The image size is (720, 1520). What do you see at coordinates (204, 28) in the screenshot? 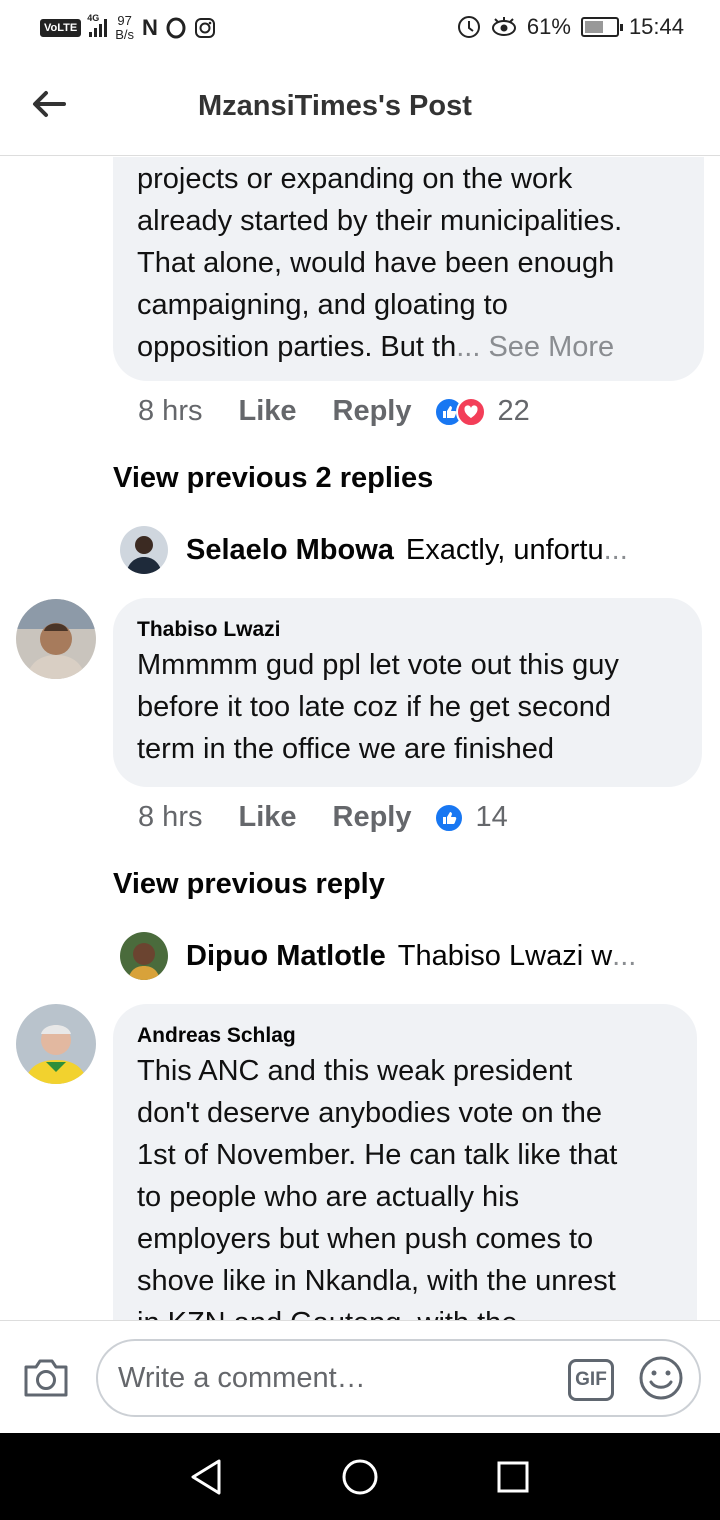
I see `instagram-icon` at bounding box center [204, 28].